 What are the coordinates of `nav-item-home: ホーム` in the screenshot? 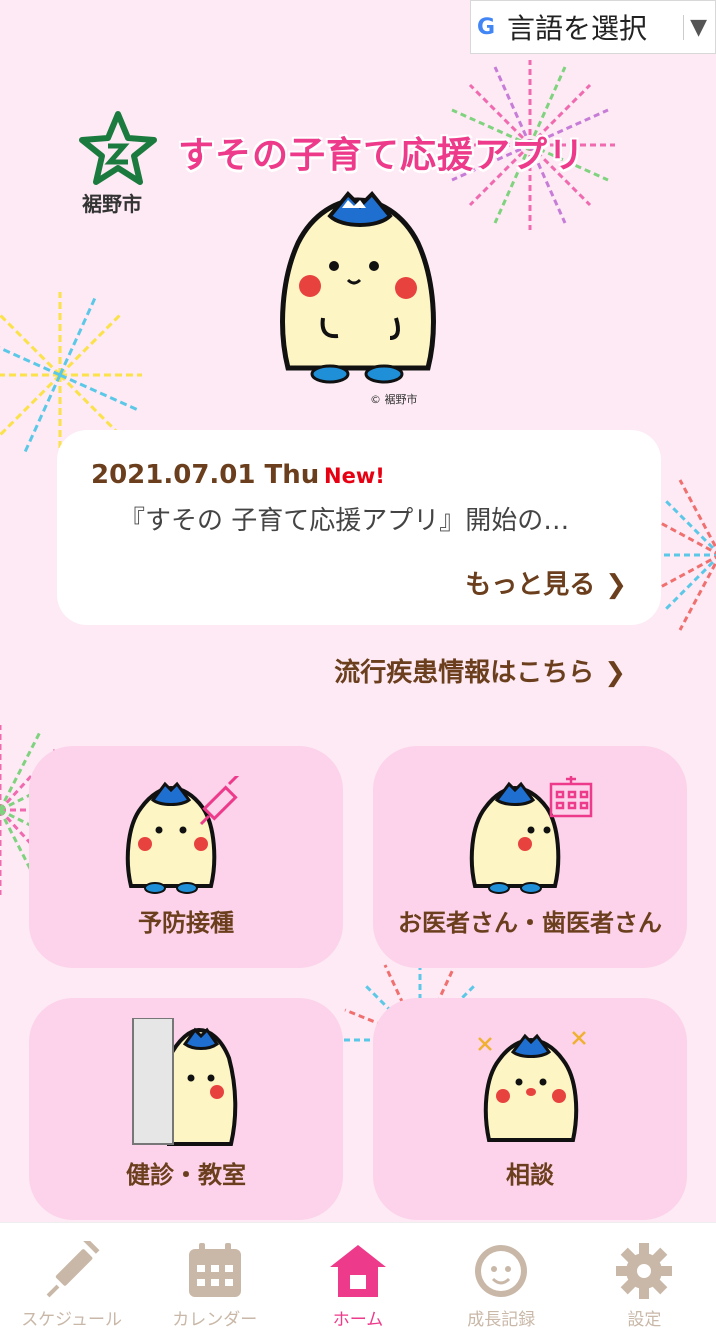 It's located at (357, 1278).